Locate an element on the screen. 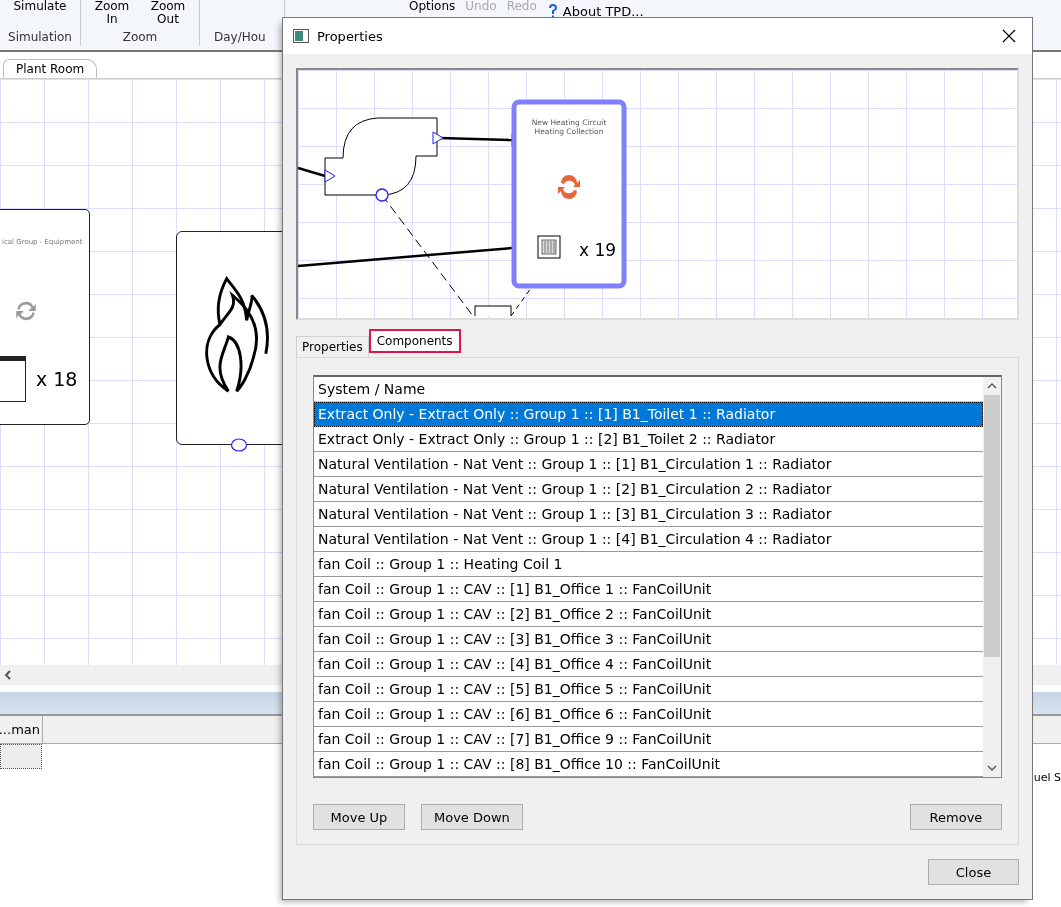  refresh-icon is located at coordinates (569, 187).